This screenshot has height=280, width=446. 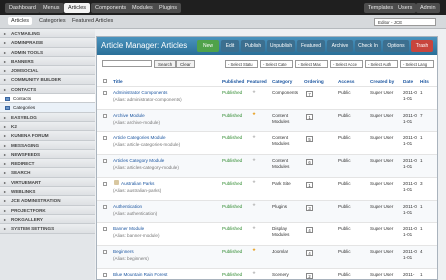 I want to click on col-featured: Featured, so click(x=257, y=81).